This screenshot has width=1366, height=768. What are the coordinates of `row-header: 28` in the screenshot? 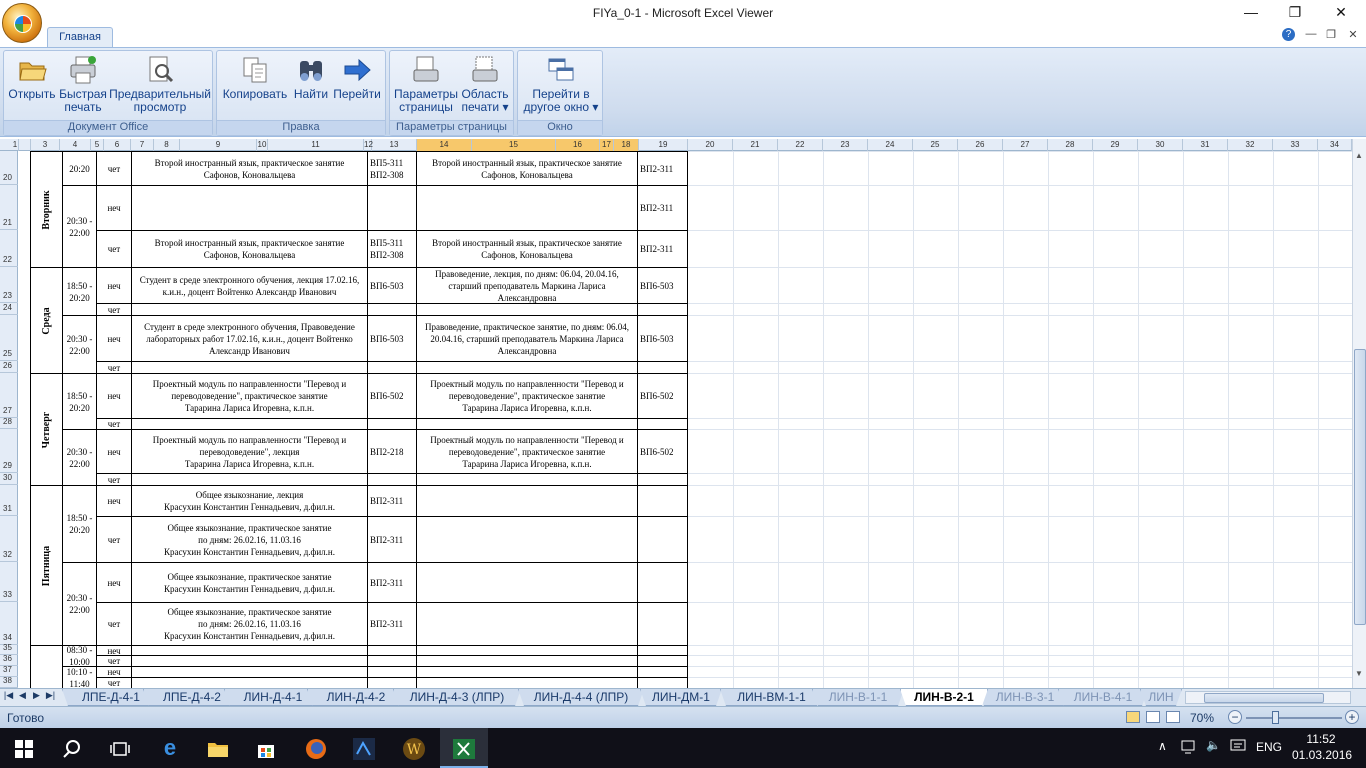 It's located at (9, 423).